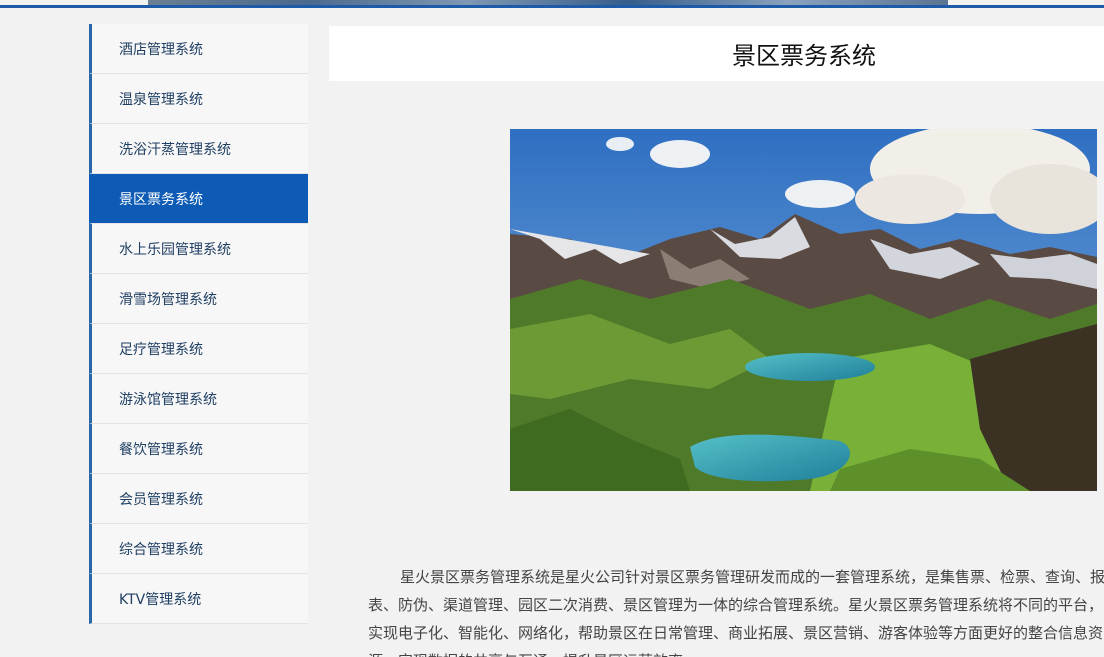 Image resolution: width=1104 pixels, height=657 pixels. What do you see at coordinates (198, 49) in the screenshot?
I see `sidebar-item-hotel: 酒店管理系统` at bounding box center [198, 49].